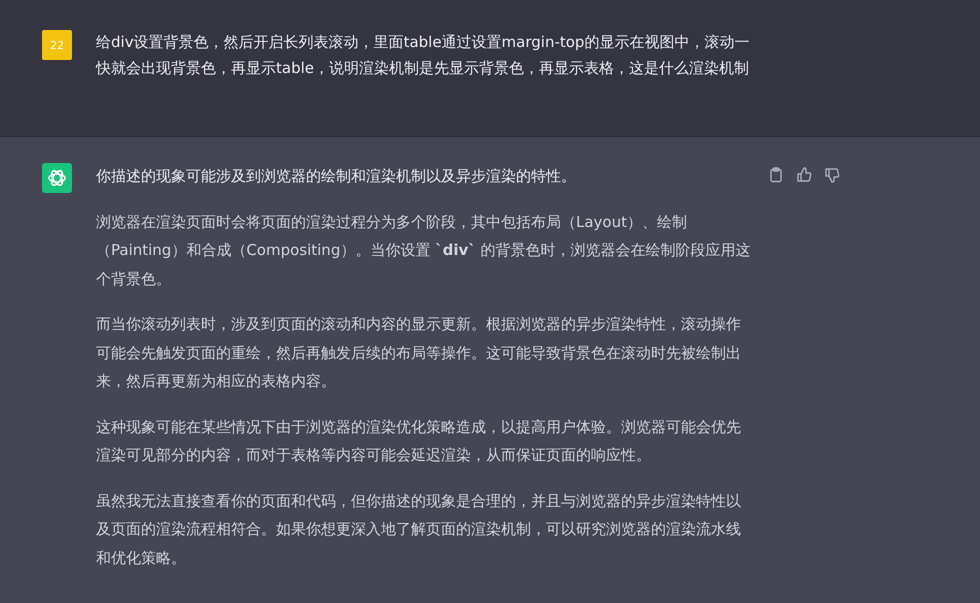 This screenshot has width=980, height=603. What do you see at coordinates (804, 175) in the screenshot?
I see `thumbs-up-icon` at bounding box center [804, 175].